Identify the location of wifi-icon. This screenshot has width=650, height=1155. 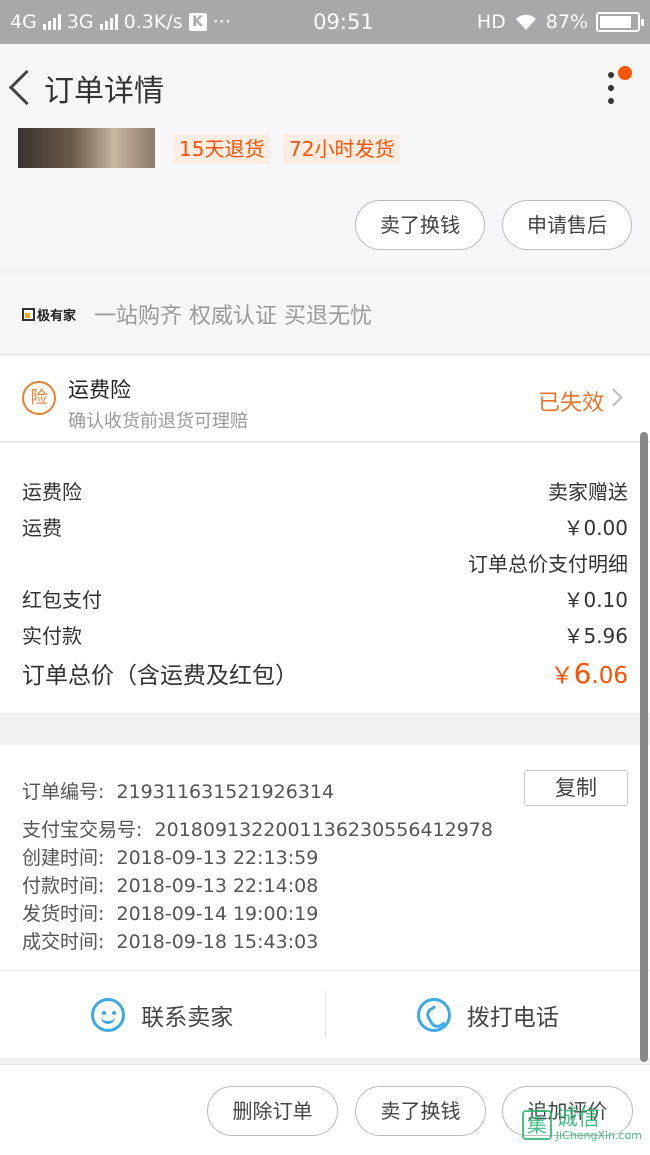
(525, 22).